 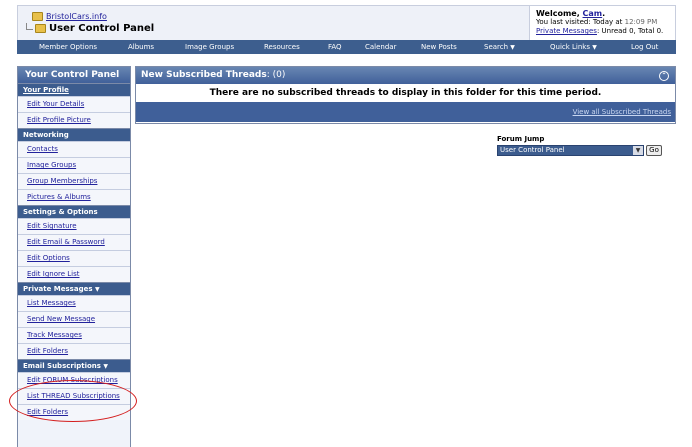 What do you see at coordinates (74, 319) in the screenshot?
I see `sidebar-item-send-new-message: Send New Message` at bounding box center [74, 319].